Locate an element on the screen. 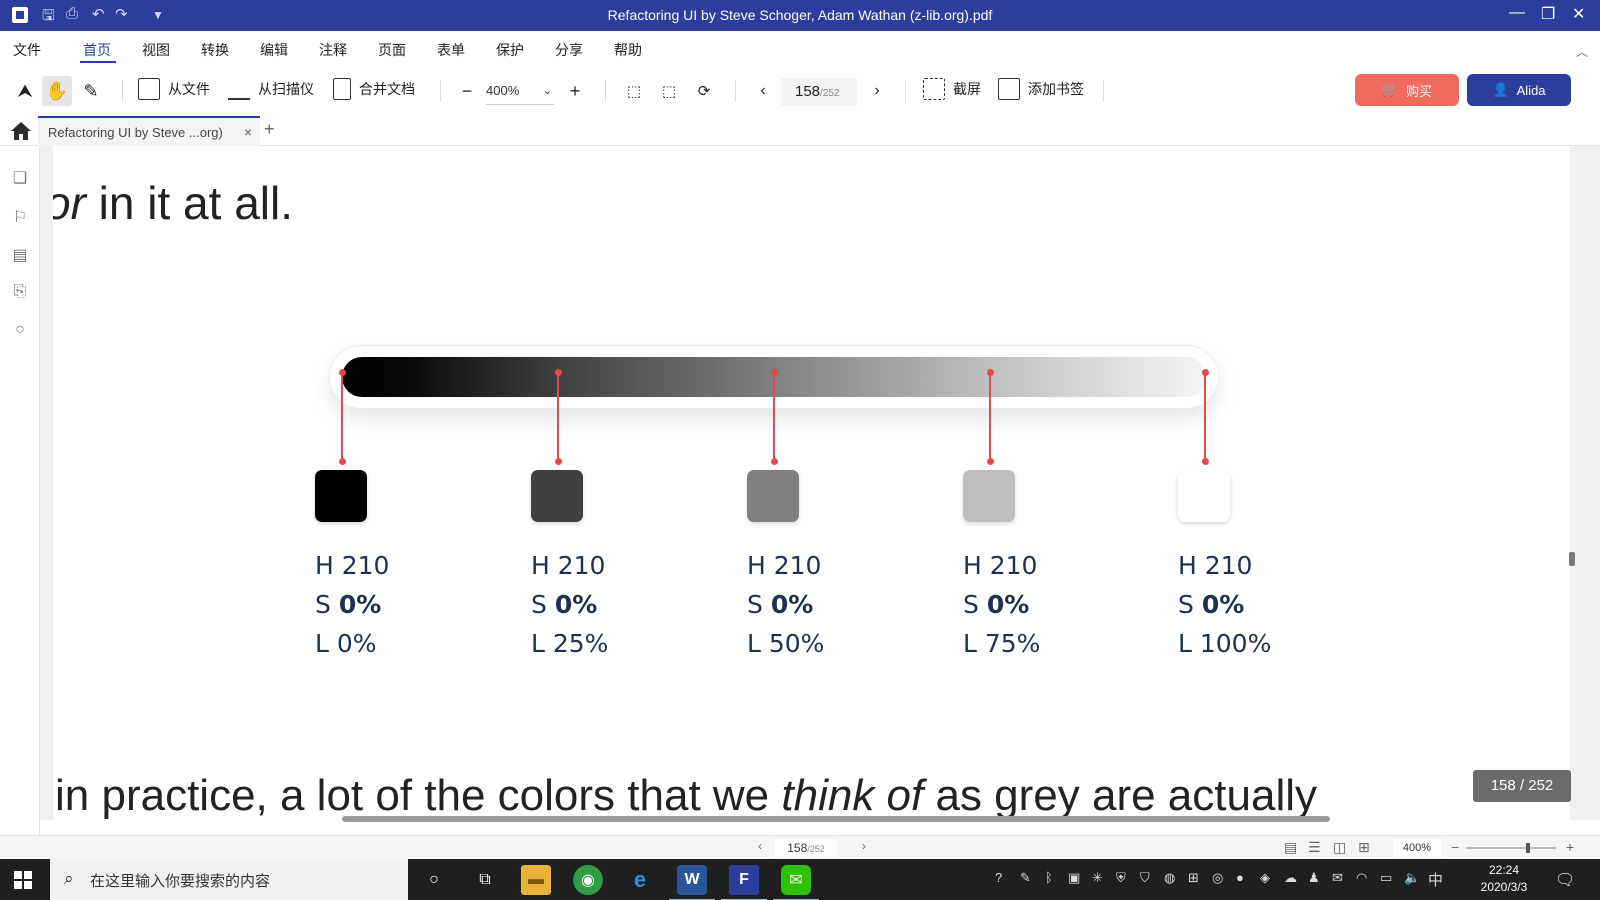 This screenshot has width=1600, height=900. fit-page-icon: ⬚ is located at coordinates (669, 91).